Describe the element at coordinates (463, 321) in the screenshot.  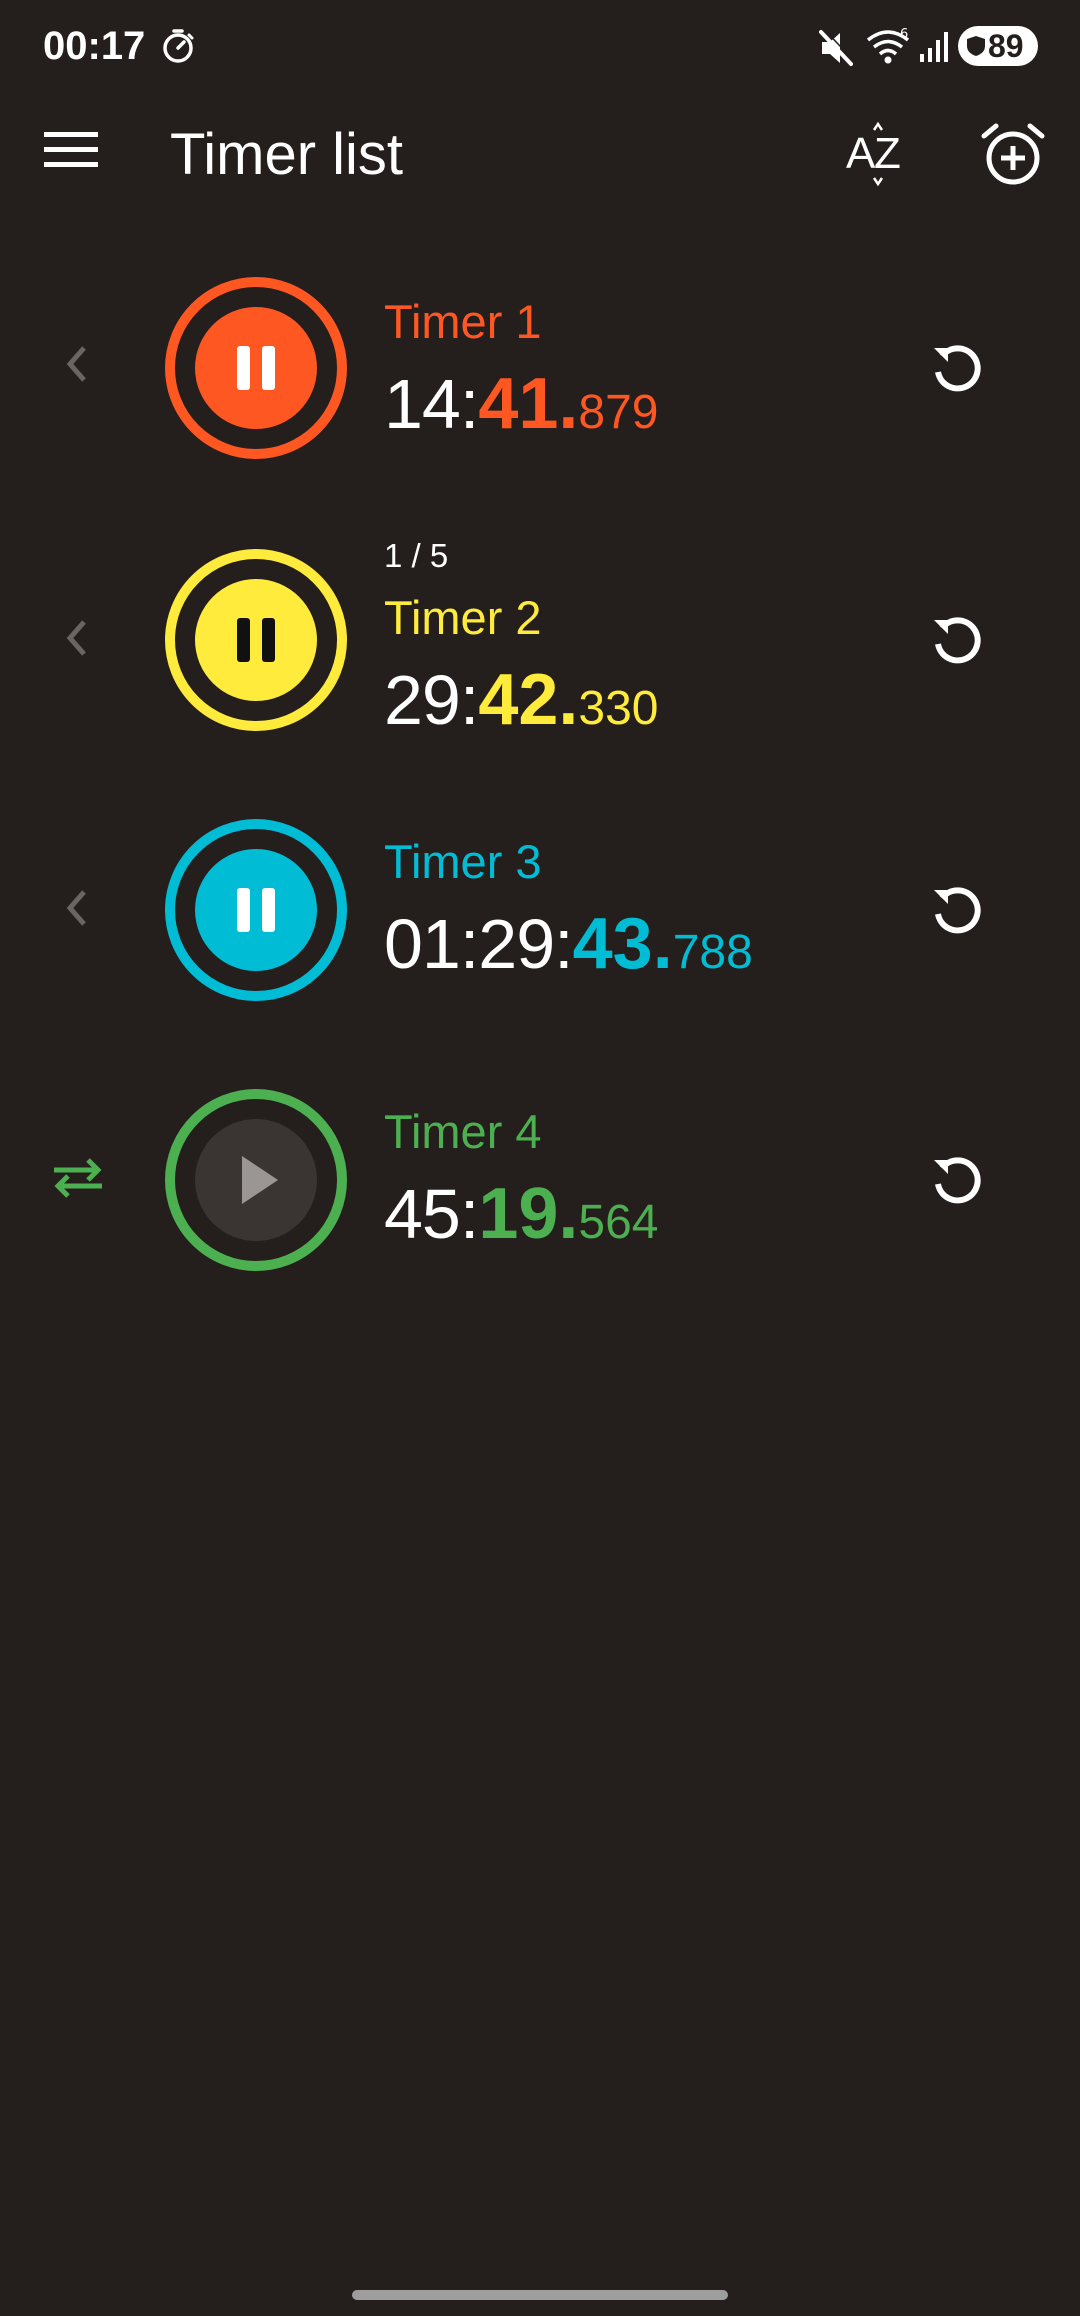
I see `timer-name: Timer 1` at that location.